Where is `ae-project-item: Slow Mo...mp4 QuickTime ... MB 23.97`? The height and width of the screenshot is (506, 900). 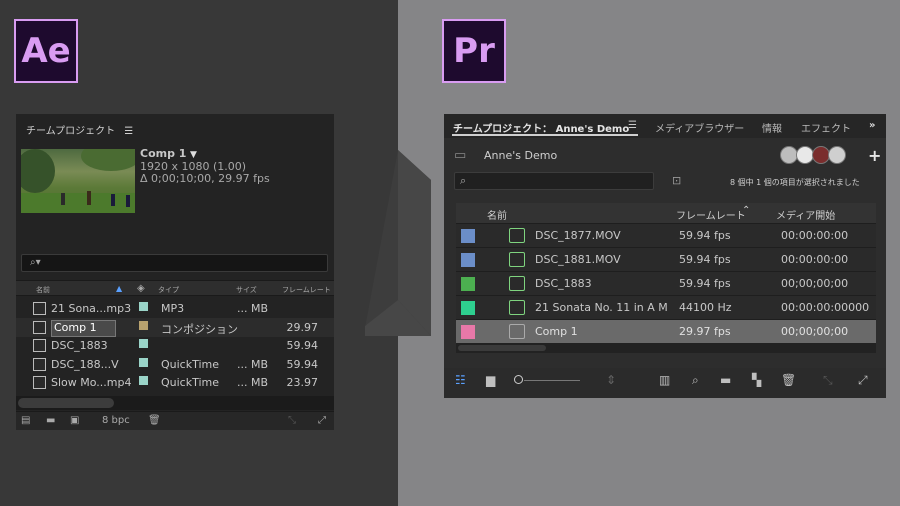
ae-project-item: Slow Mo...mp4 QuickTime ... MB 23.97 is located at coordinates (175, 382).